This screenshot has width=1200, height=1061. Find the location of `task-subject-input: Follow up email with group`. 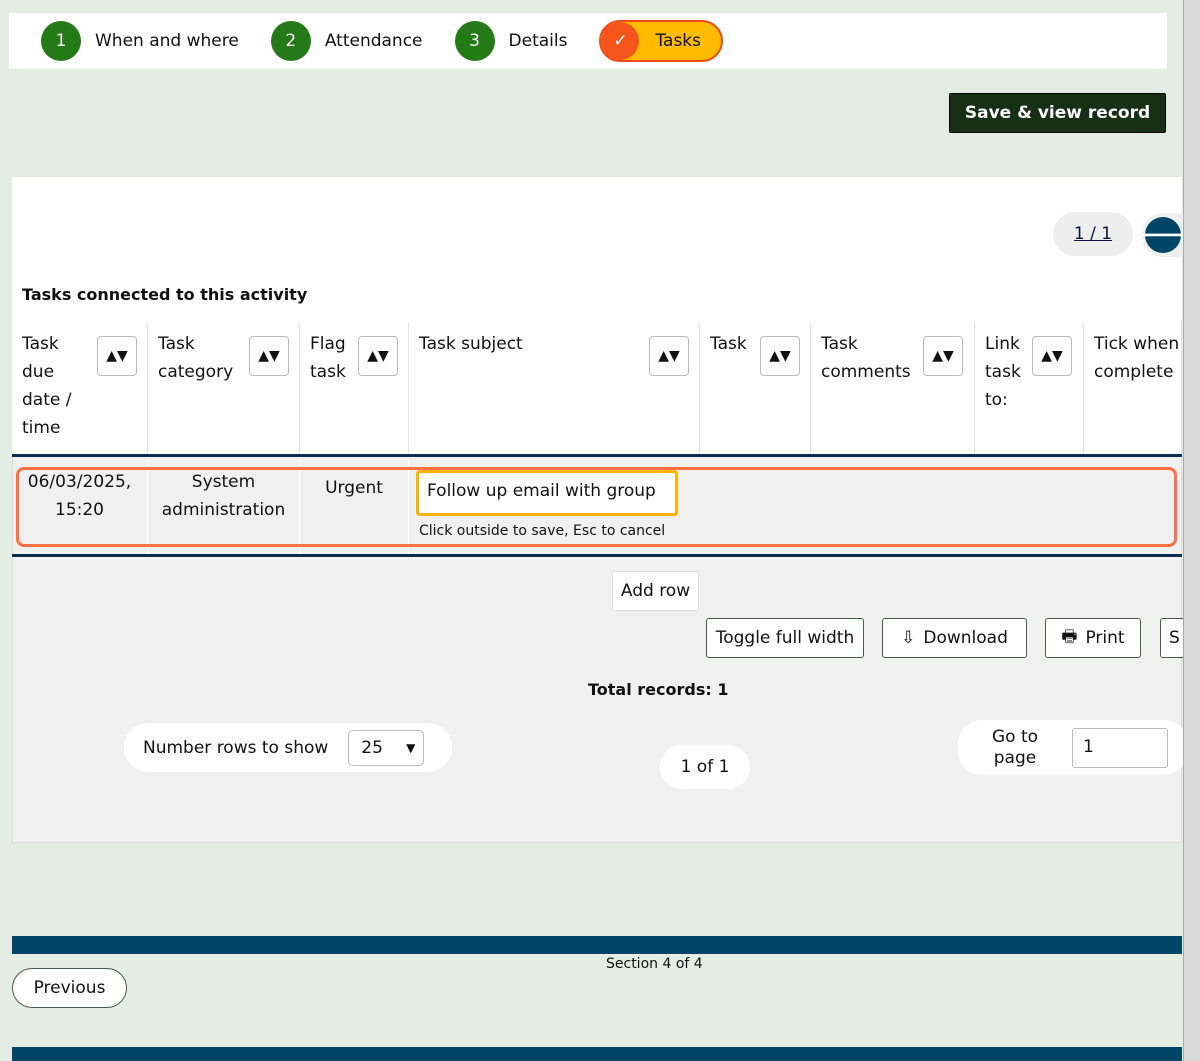

task-subject-input: Follow up email with group is located at coordinates (547, 493).